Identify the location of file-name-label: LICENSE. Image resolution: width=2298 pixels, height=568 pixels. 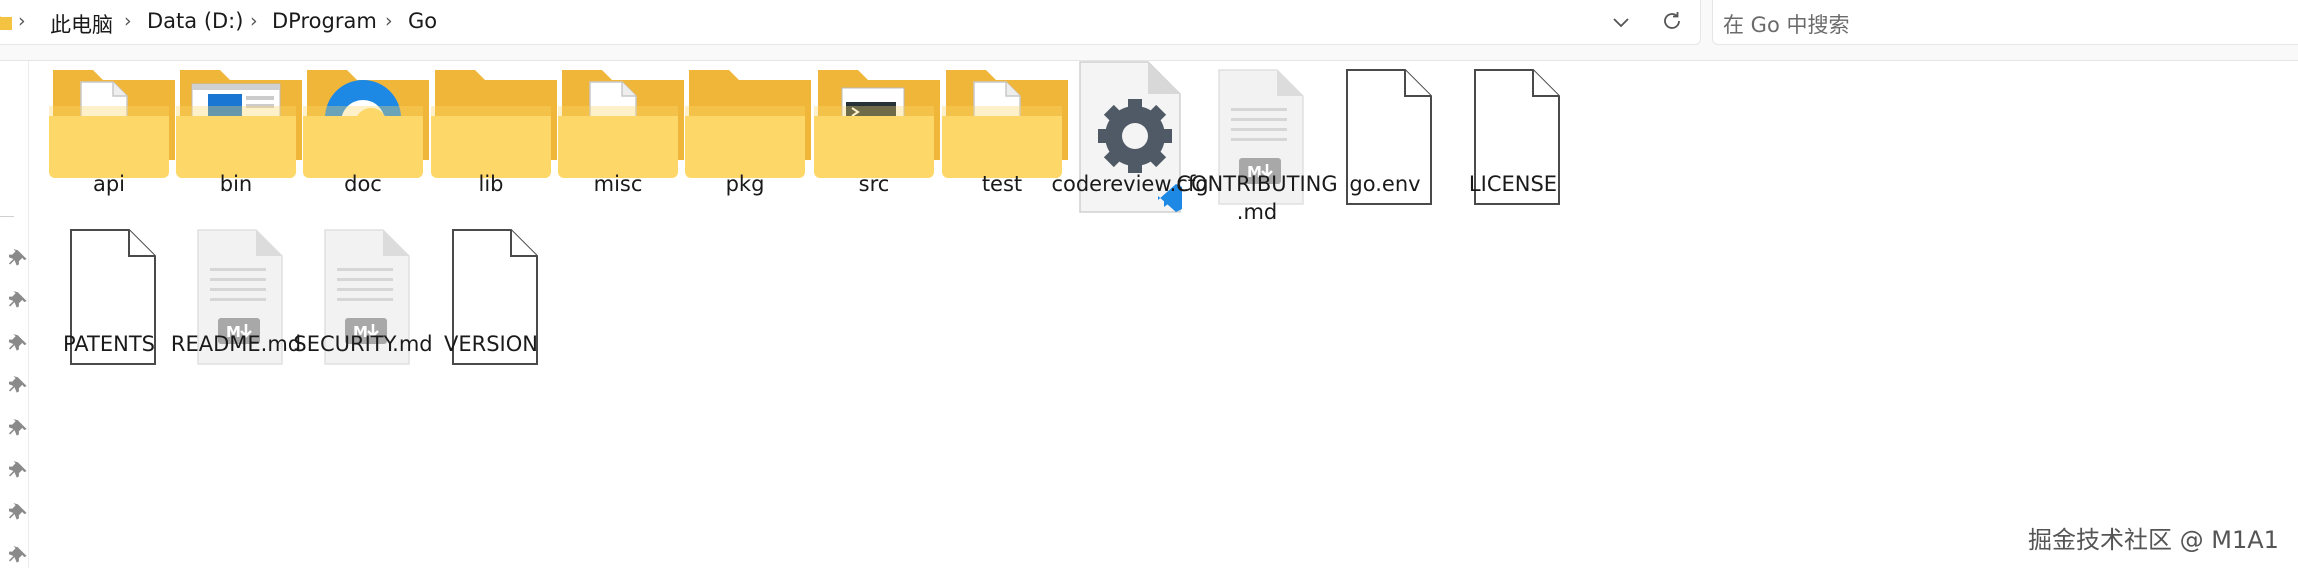
(1513, 184).